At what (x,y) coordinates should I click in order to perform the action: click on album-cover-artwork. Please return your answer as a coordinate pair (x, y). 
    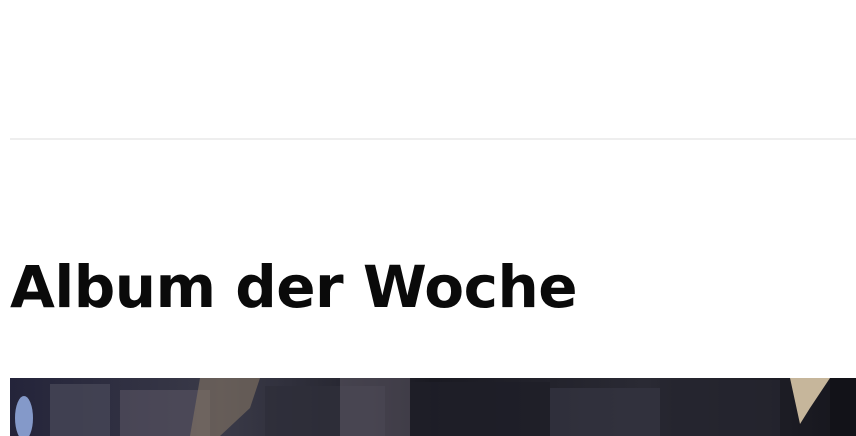
    Looking at the image, I should click on (433, 407).